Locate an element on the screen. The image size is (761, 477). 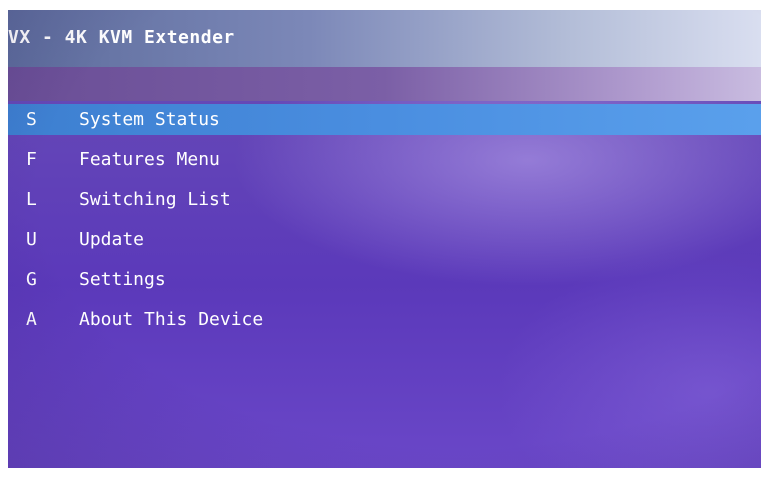
menu-item-update: U Update is located at coordinates (384, 239).